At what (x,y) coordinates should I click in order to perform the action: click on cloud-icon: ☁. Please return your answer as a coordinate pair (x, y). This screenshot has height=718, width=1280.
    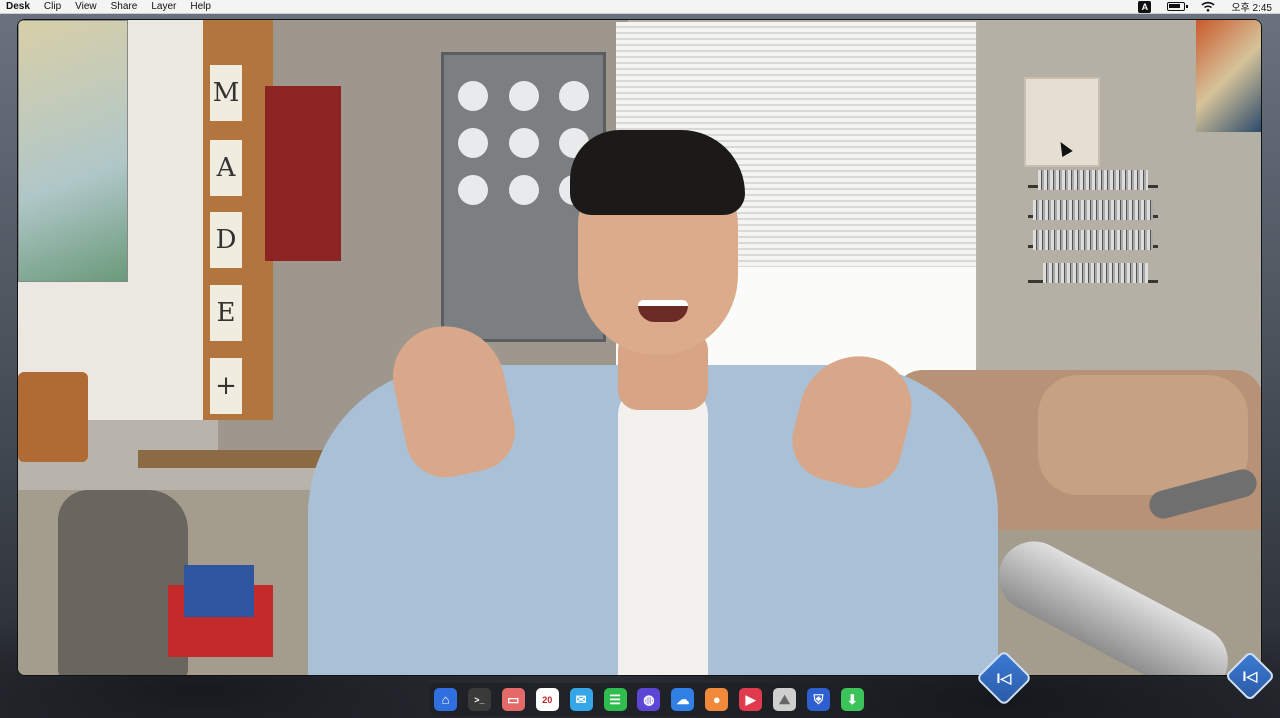
    Looking at the image, I should click on (683, 699).